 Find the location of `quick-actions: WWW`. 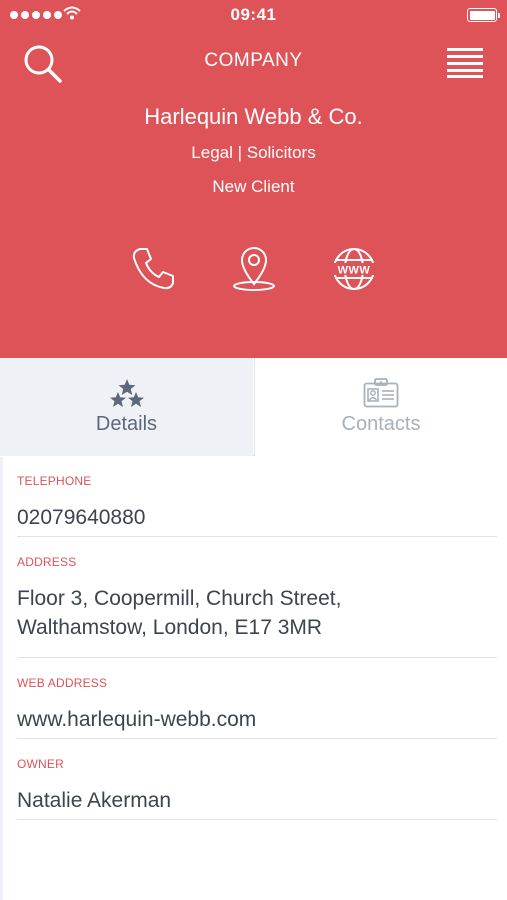

quick-actions: WWW is located at coordinates (253, 269).